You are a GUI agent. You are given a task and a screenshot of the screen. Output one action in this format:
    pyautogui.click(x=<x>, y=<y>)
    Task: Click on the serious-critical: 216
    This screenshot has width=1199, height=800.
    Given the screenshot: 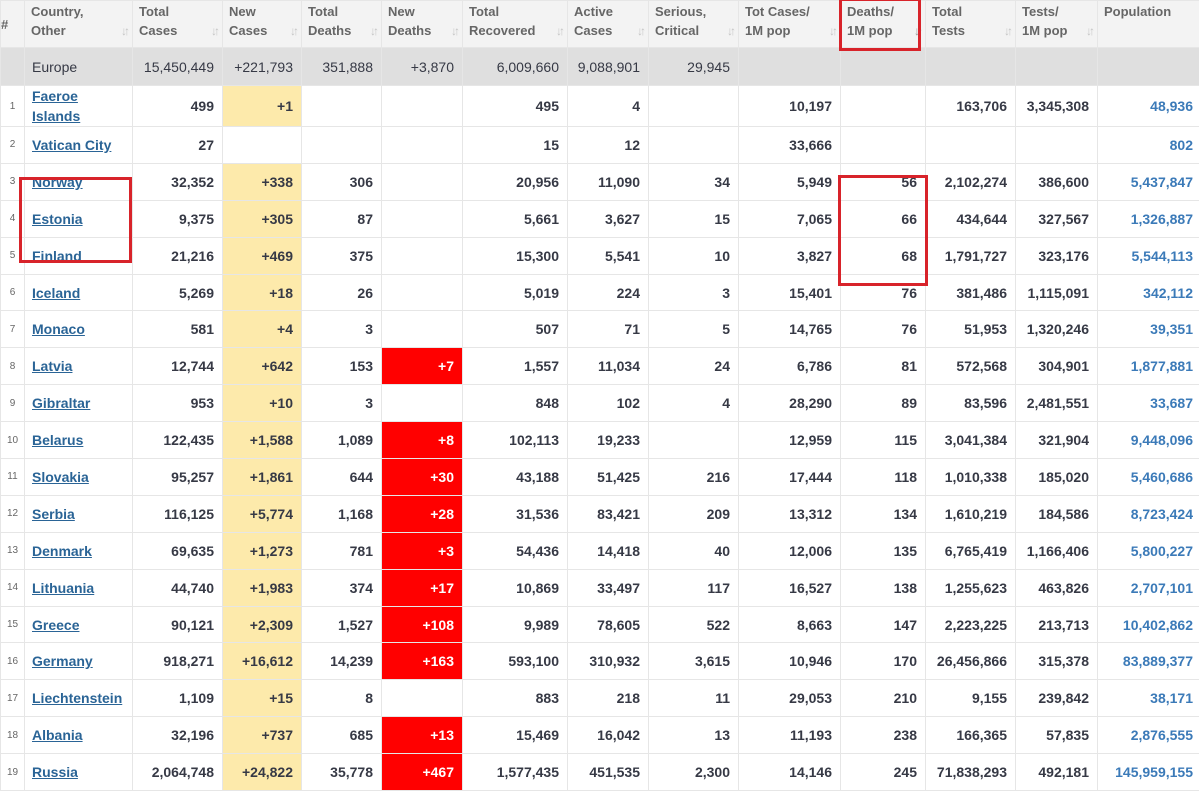 What is the action you would take?
    pyautogui.click(x=693, y=477)
    